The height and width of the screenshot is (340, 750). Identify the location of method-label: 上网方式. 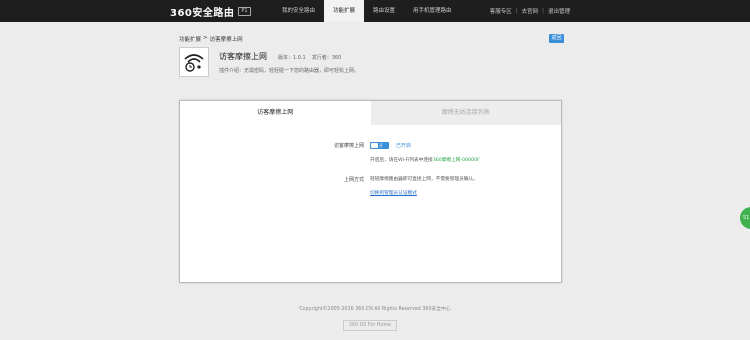
(353, 180).